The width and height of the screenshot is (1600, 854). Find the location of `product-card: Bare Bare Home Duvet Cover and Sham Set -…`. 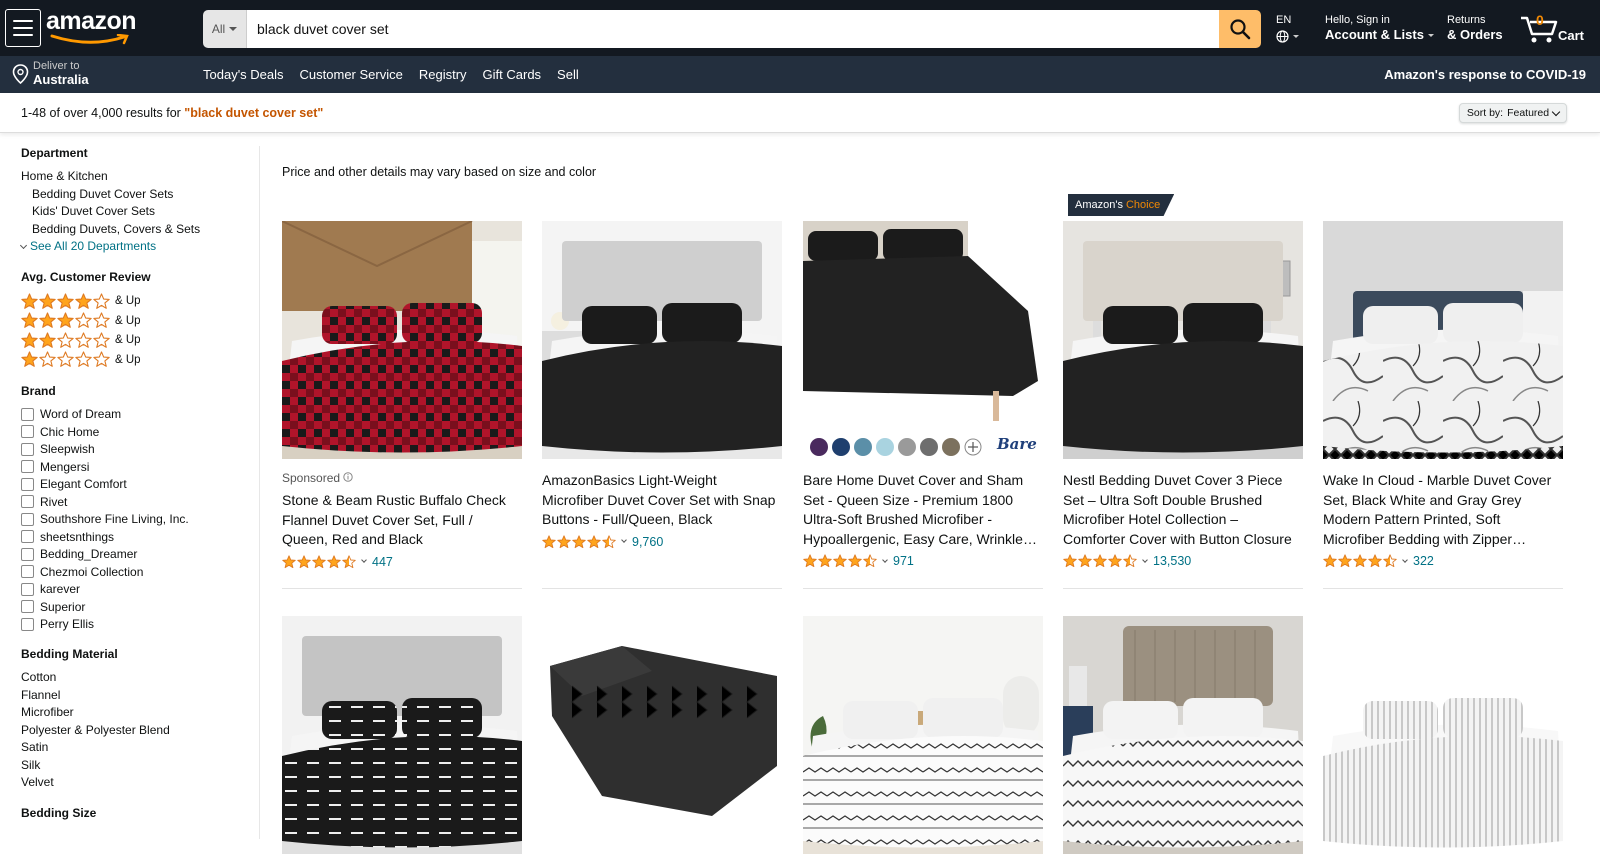

product-card: Bare Bare Home Duvet Cover and Sham Set -… is located at coordinates (923, 395).